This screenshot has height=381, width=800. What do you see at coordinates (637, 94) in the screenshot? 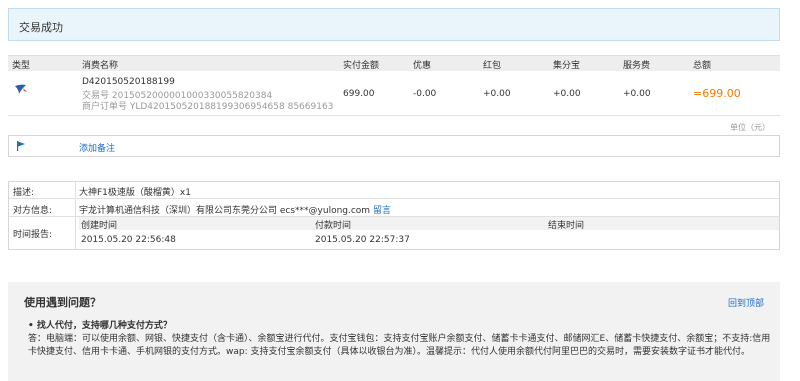
I see `service-fee-amount: +0.00` at bounding box center [637, 94].